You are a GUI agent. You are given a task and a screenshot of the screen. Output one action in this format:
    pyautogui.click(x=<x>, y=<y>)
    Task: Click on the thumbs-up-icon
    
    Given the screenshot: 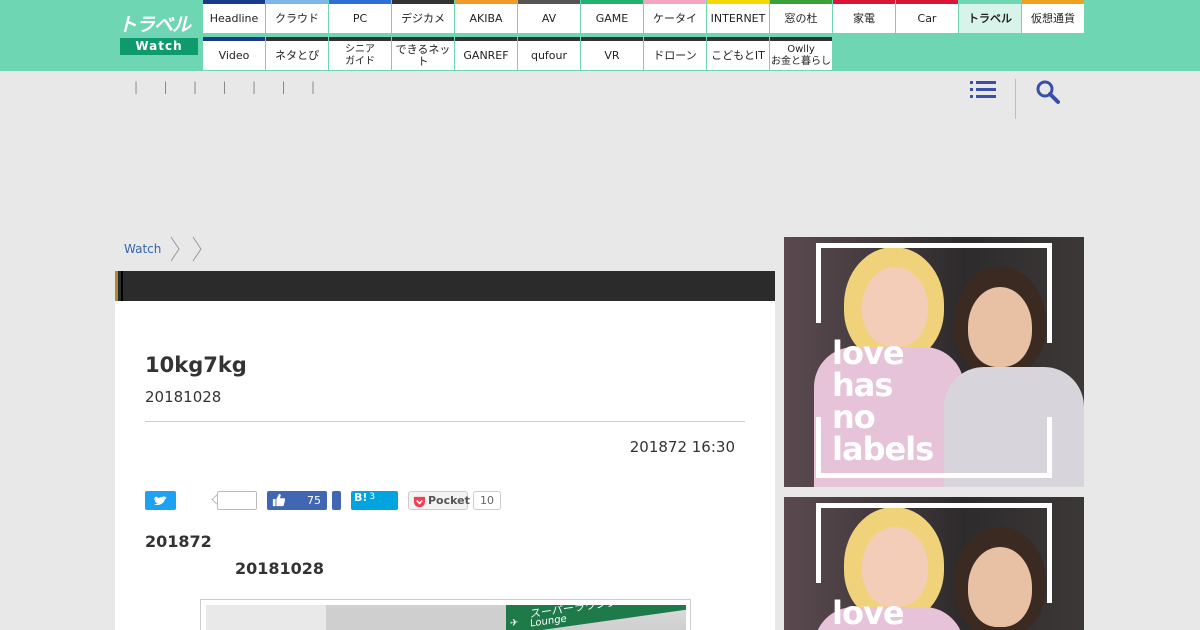 What is the action you would take?
    pyautogui.click(x=279, y=500)
    